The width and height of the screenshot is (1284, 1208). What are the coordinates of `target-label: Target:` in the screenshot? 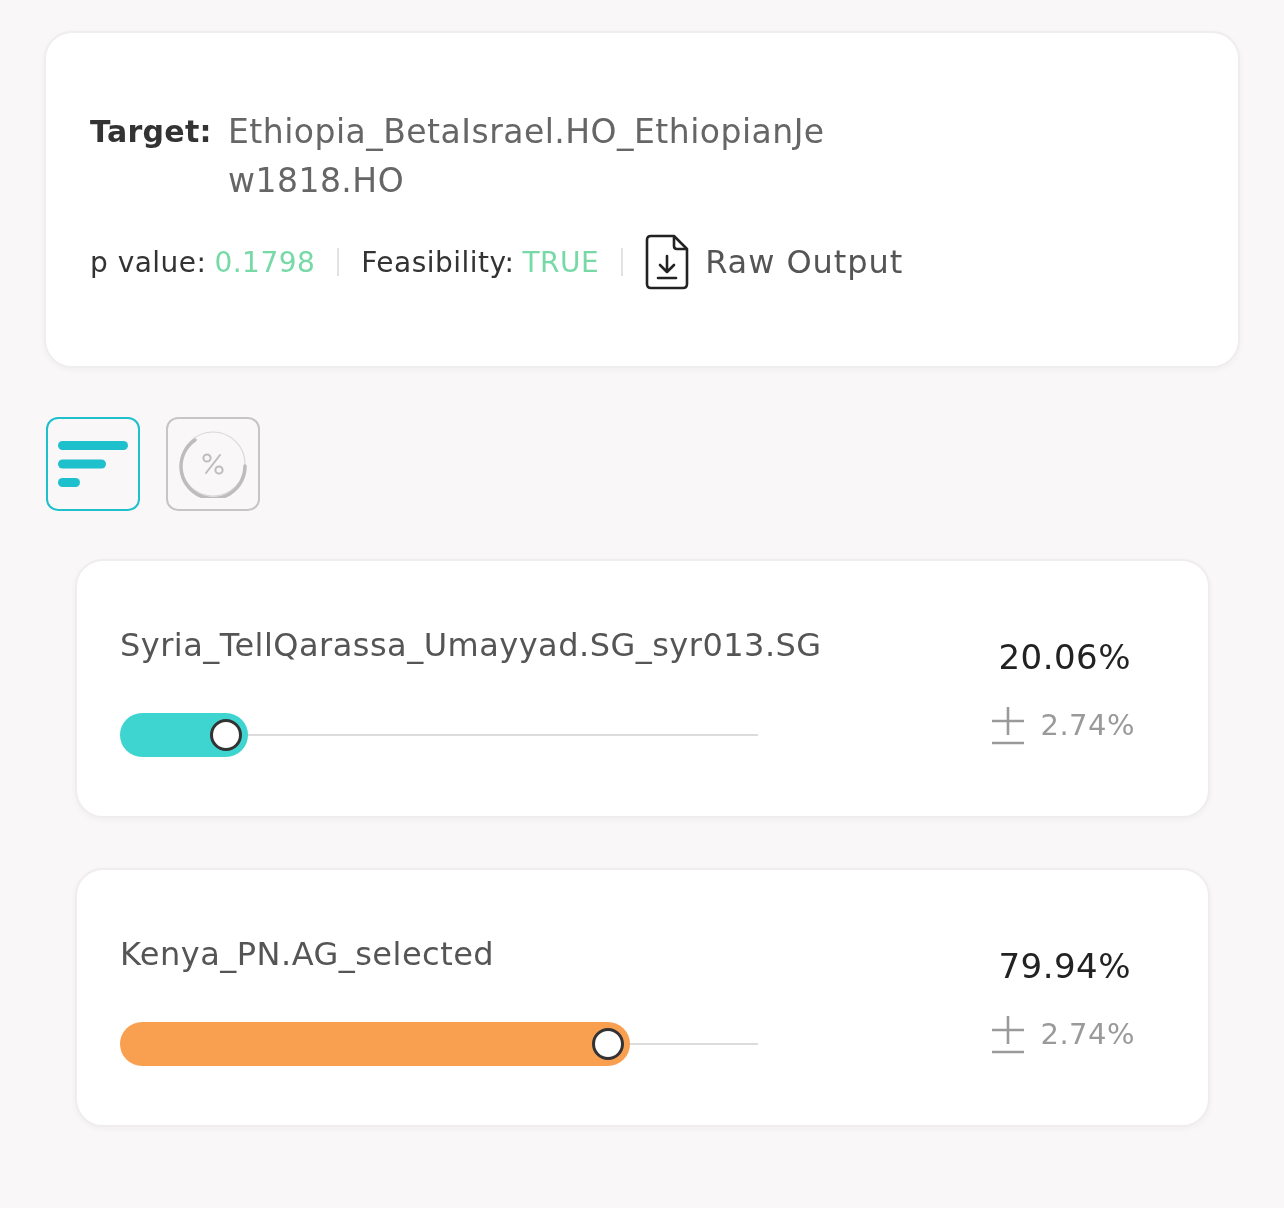 It's located at (151, 132).